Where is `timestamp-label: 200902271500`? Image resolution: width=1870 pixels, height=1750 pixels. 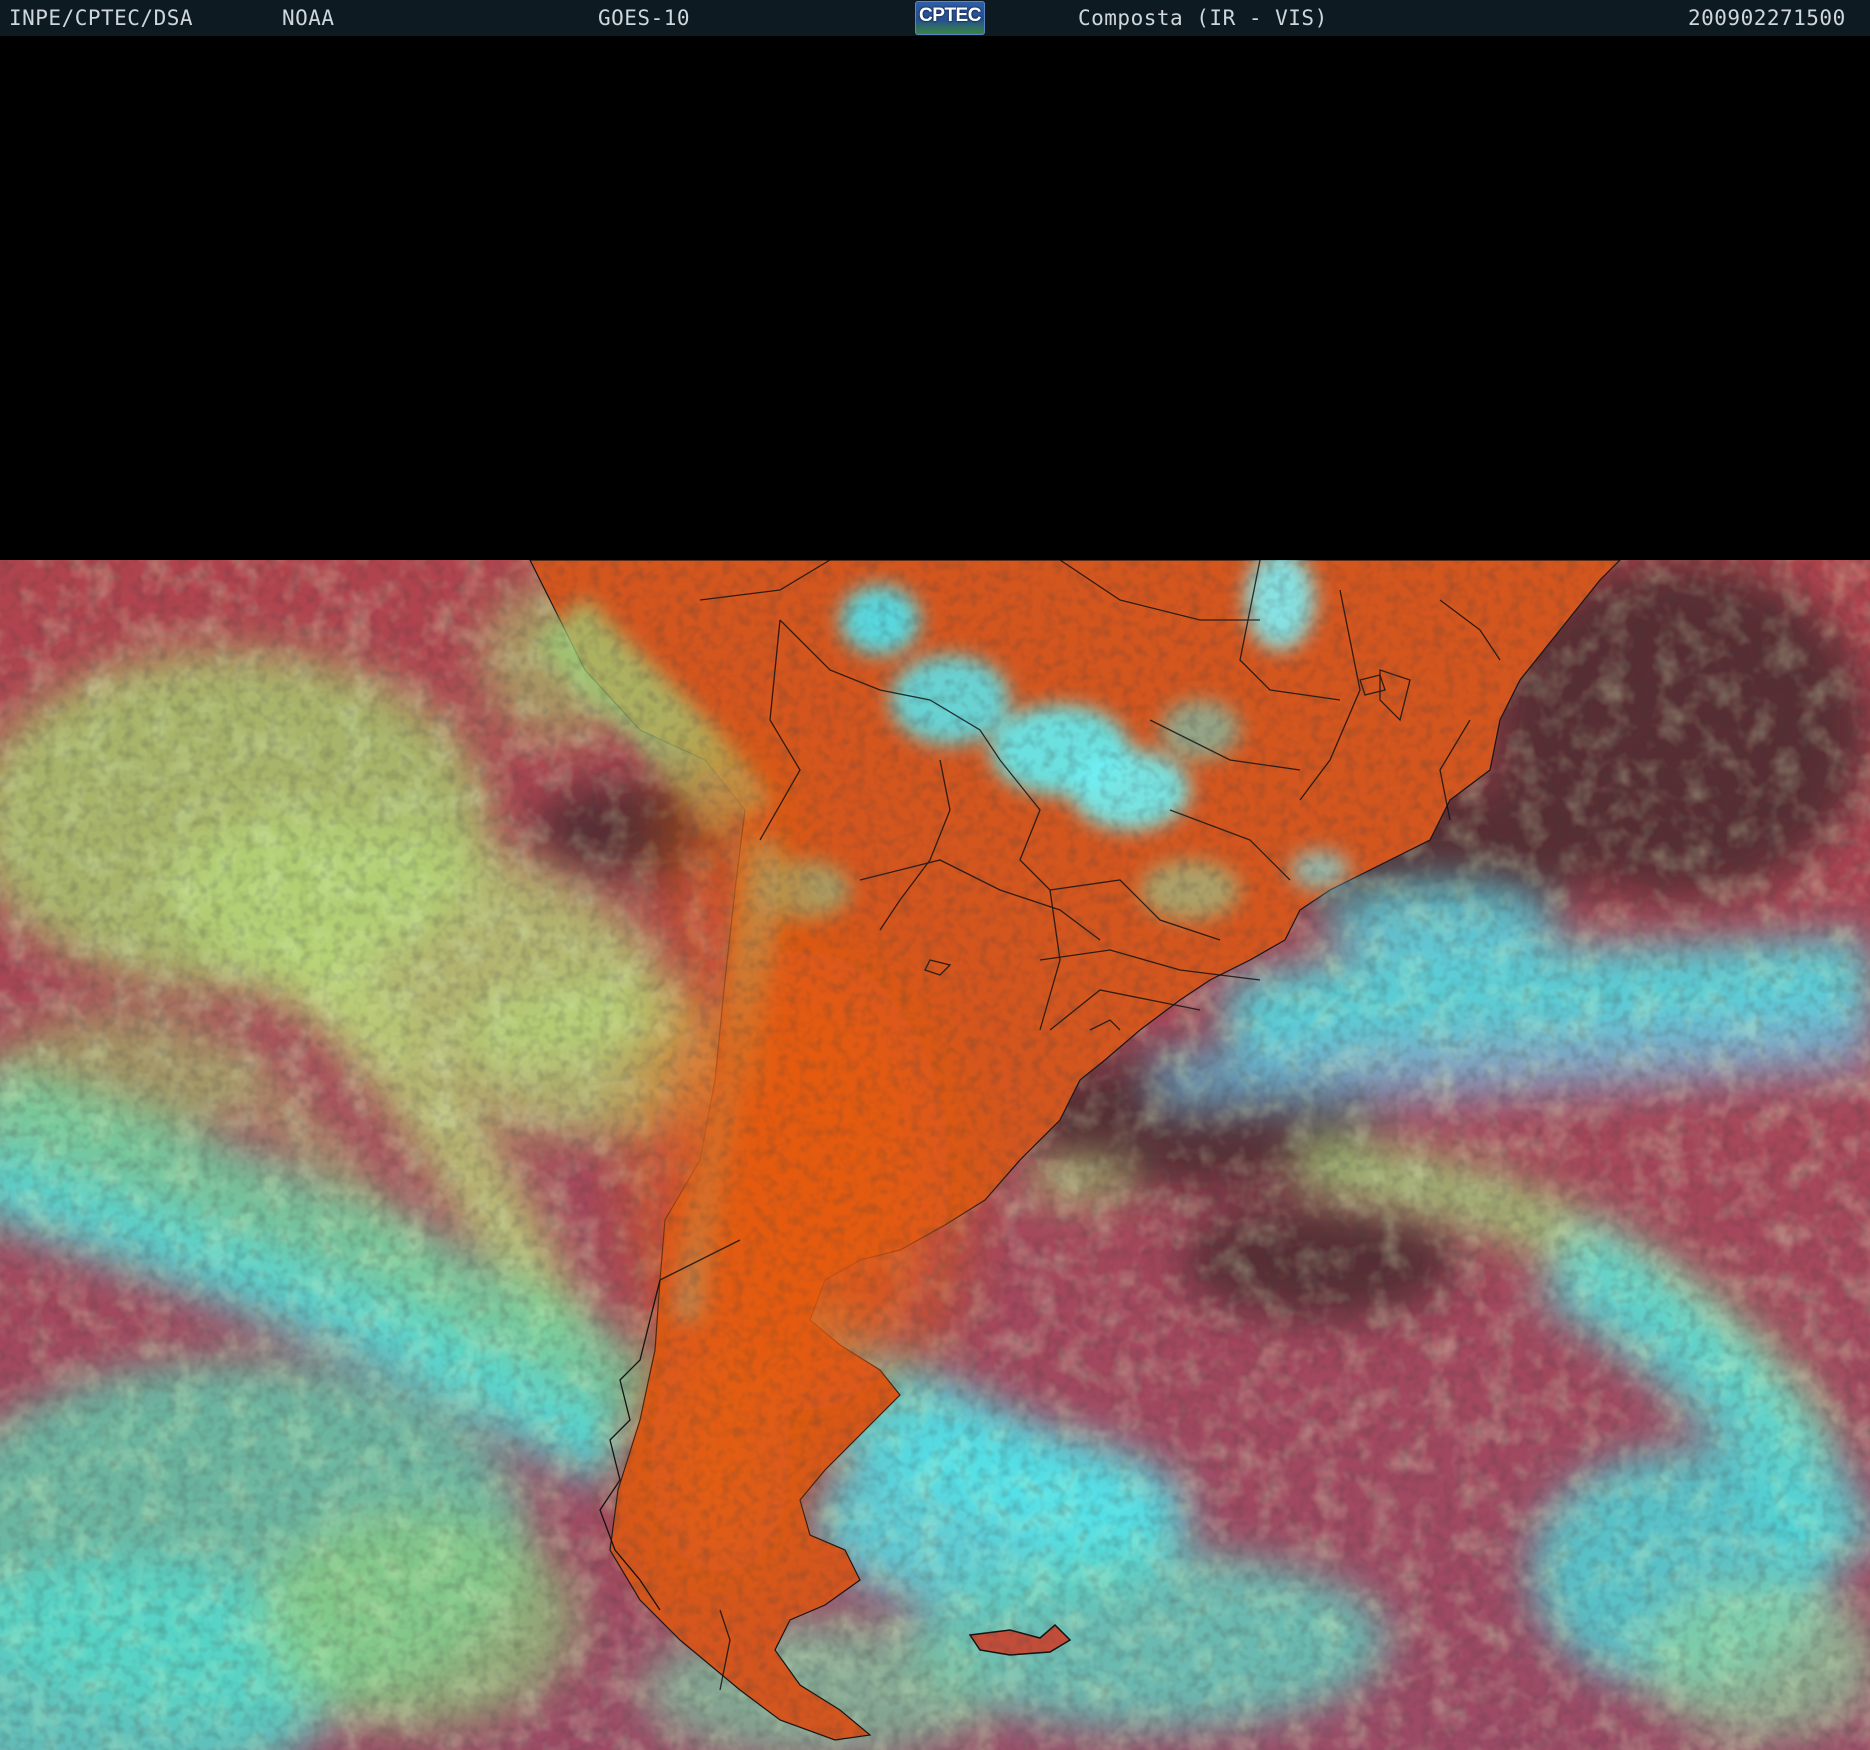
timestamp-label: 200902271500 is located at coordinates (1767, 18).